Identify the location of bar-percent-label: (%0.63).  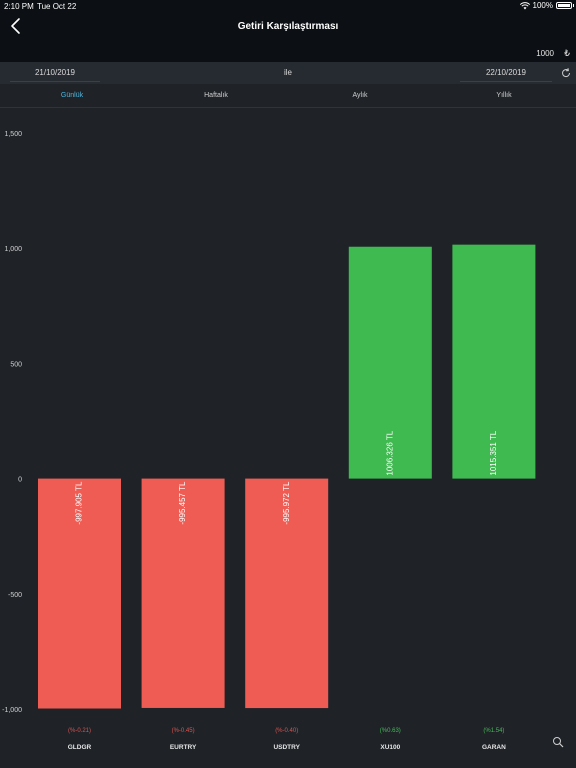
(390, 731).